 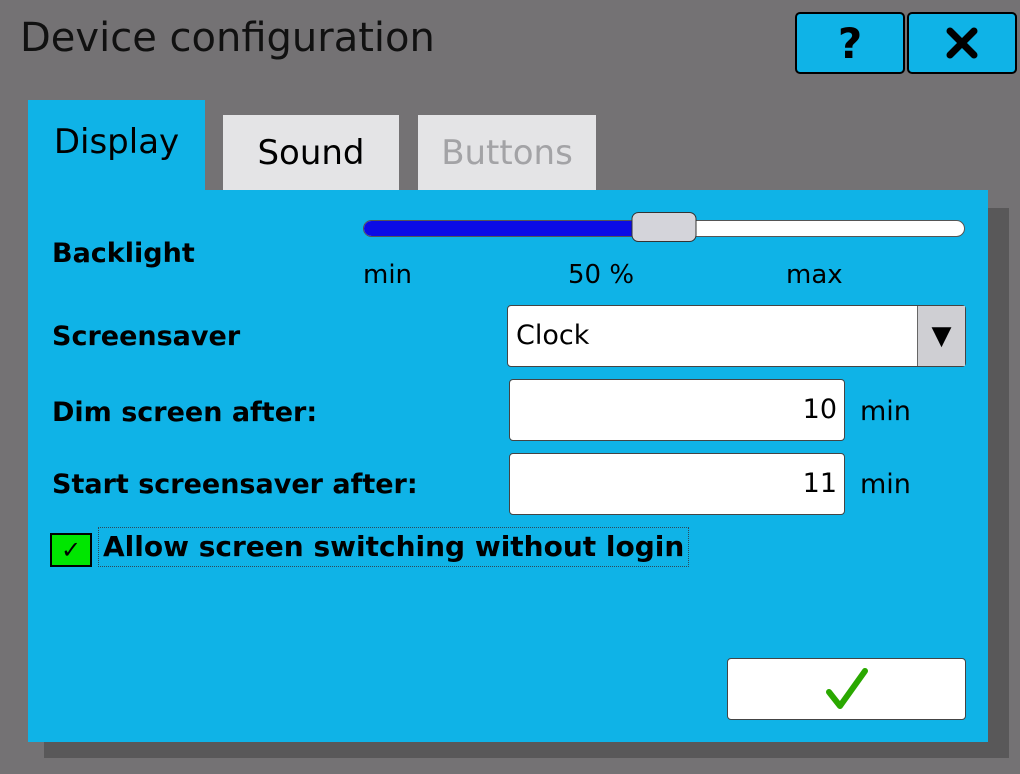 I want to click on screensaver-select: Clock ▼, so click(x=736, y=336).